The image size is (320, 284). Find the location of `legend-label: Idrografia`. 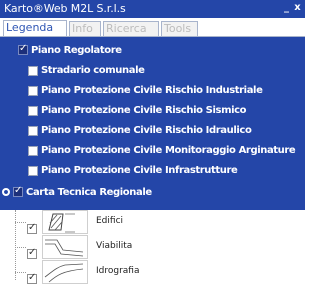

legend-label: Idrografia is located at coordinates (118, 271).